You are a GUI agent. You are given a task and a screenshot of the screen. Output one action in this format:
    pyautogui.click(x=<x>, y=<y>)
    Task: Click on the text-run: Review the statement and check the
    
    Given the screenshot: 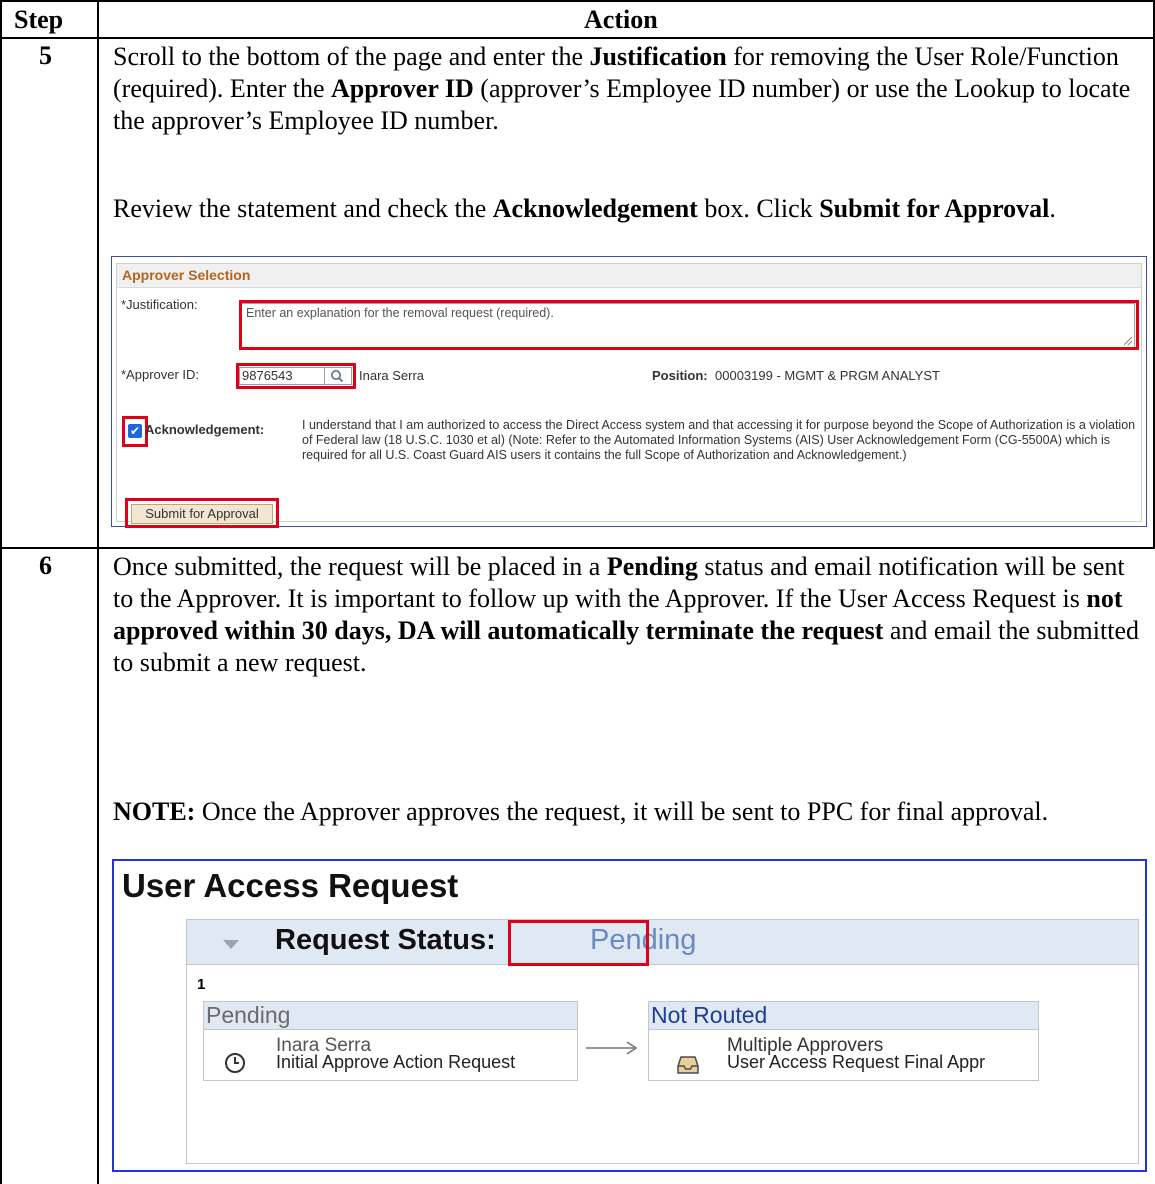 What is the action you would take?
    pyautogui.click(x=303, y=208)
    